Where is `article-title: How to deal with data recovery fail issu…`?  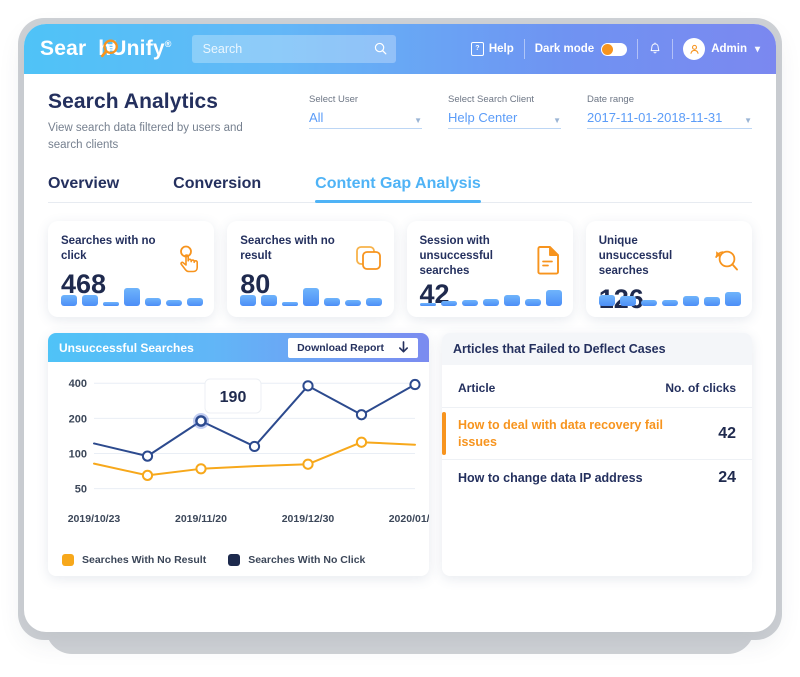
article-title: How to deal with data recovery fail issu… is located at coordinates (560, 433).